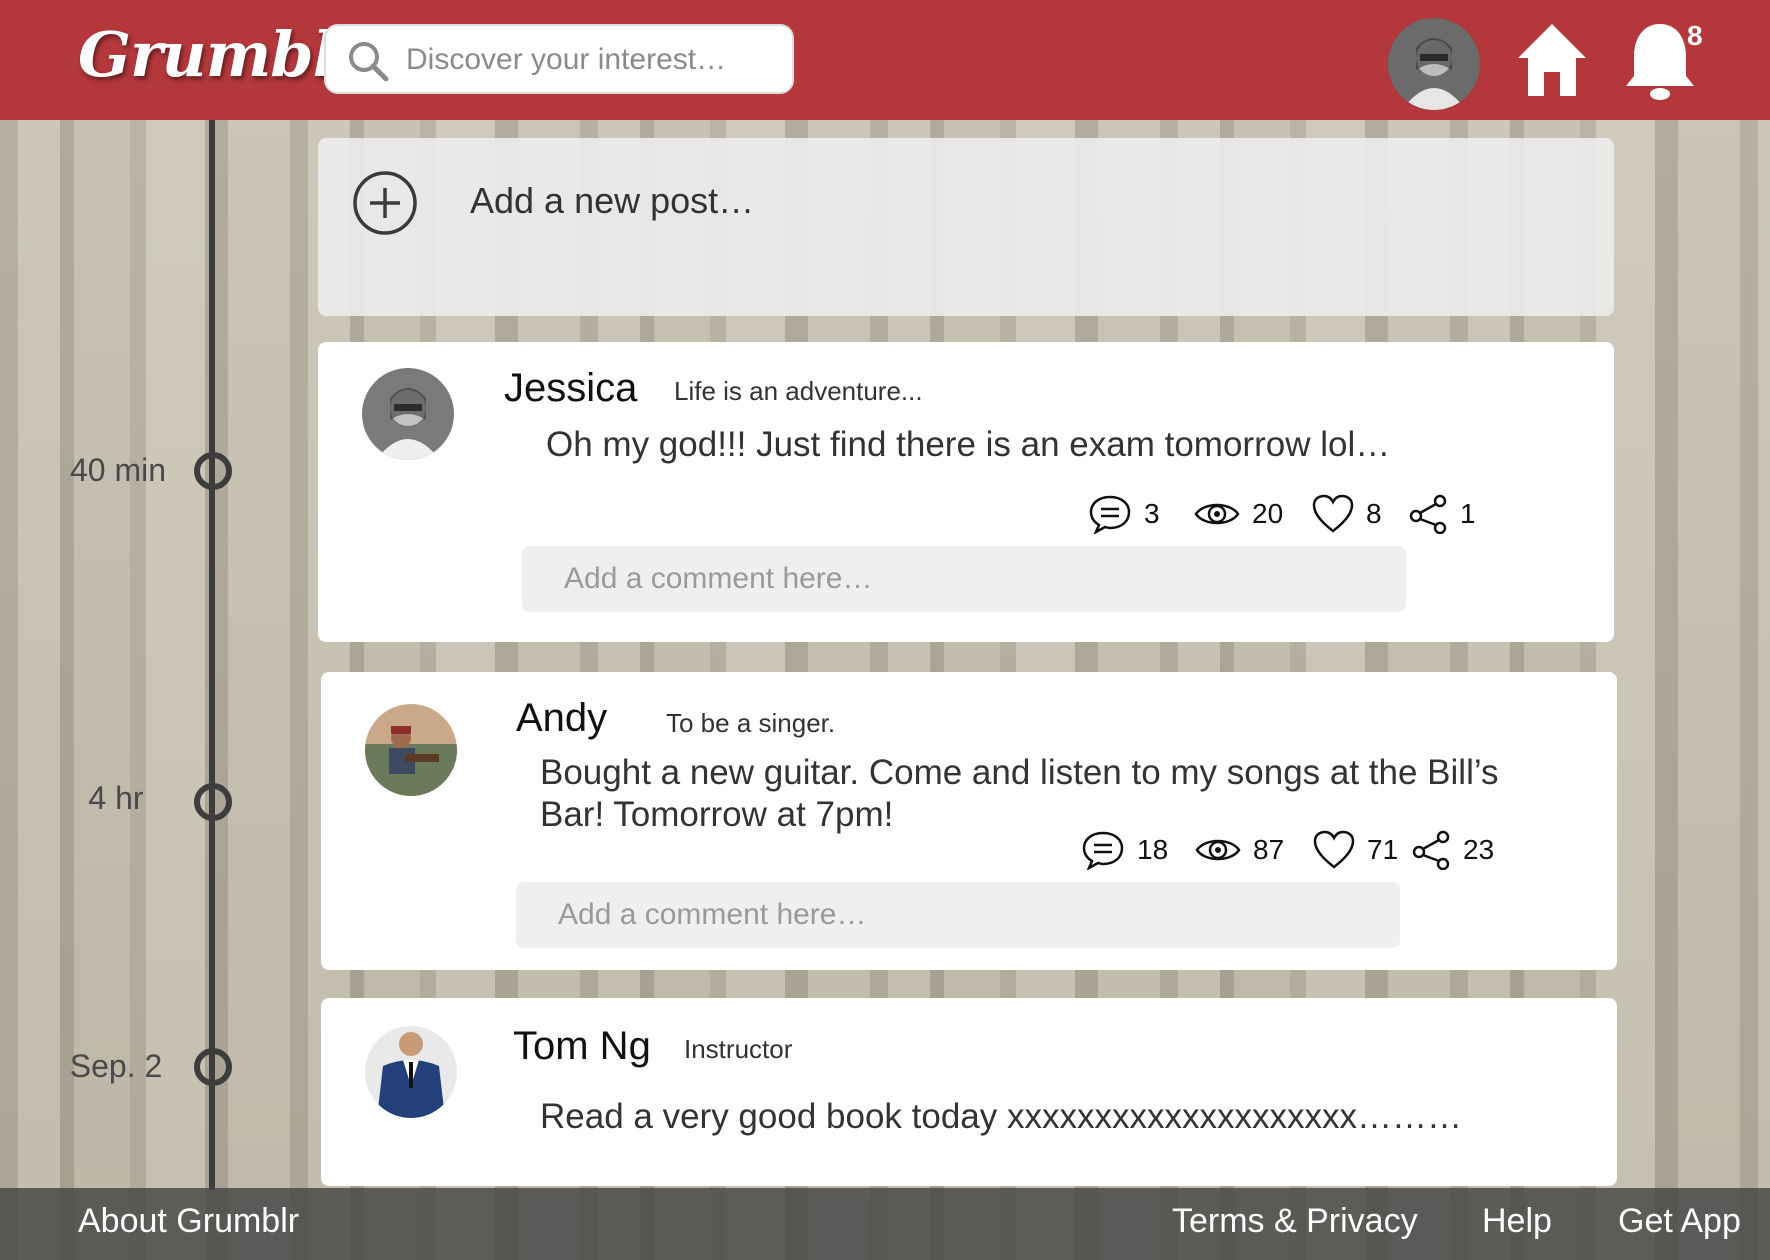 This screenshot has height=1260, width=1770. Describe the element at coordinates (385, 203) in the screenshot. I see `plus-circle-icon` at that location.